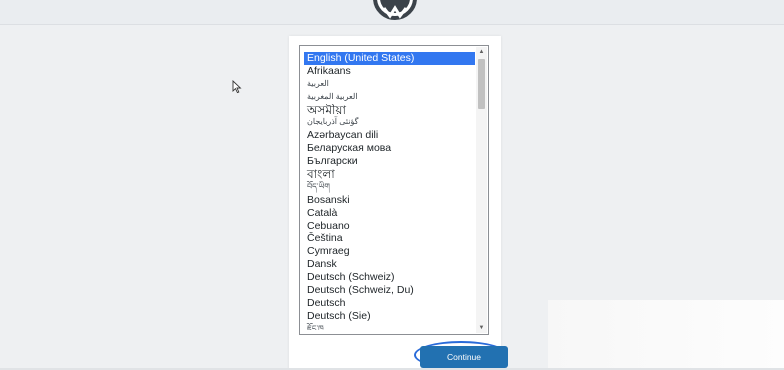 The height and width of the screenshot is (370, 784). What do you see at coordinates (389, 110) in the screenshot?
I see `language-option: অসমীয়া` at bounding box center [389, 110].